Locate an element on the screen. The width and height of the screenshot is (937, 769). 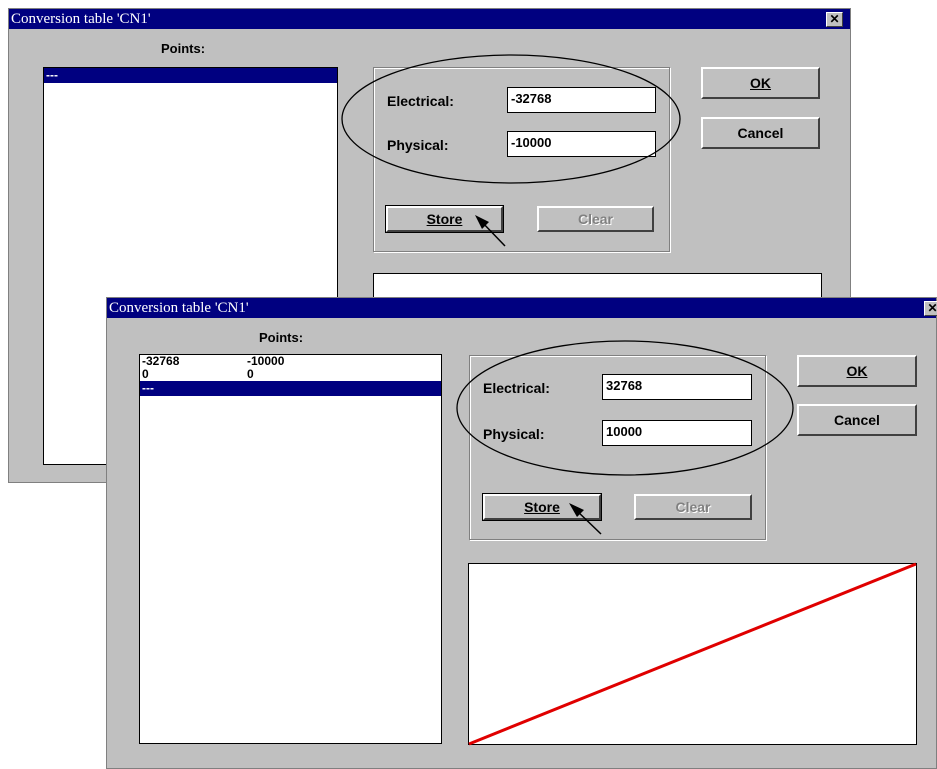
front-highlight-ellipse is located at coordinates (625, 408).